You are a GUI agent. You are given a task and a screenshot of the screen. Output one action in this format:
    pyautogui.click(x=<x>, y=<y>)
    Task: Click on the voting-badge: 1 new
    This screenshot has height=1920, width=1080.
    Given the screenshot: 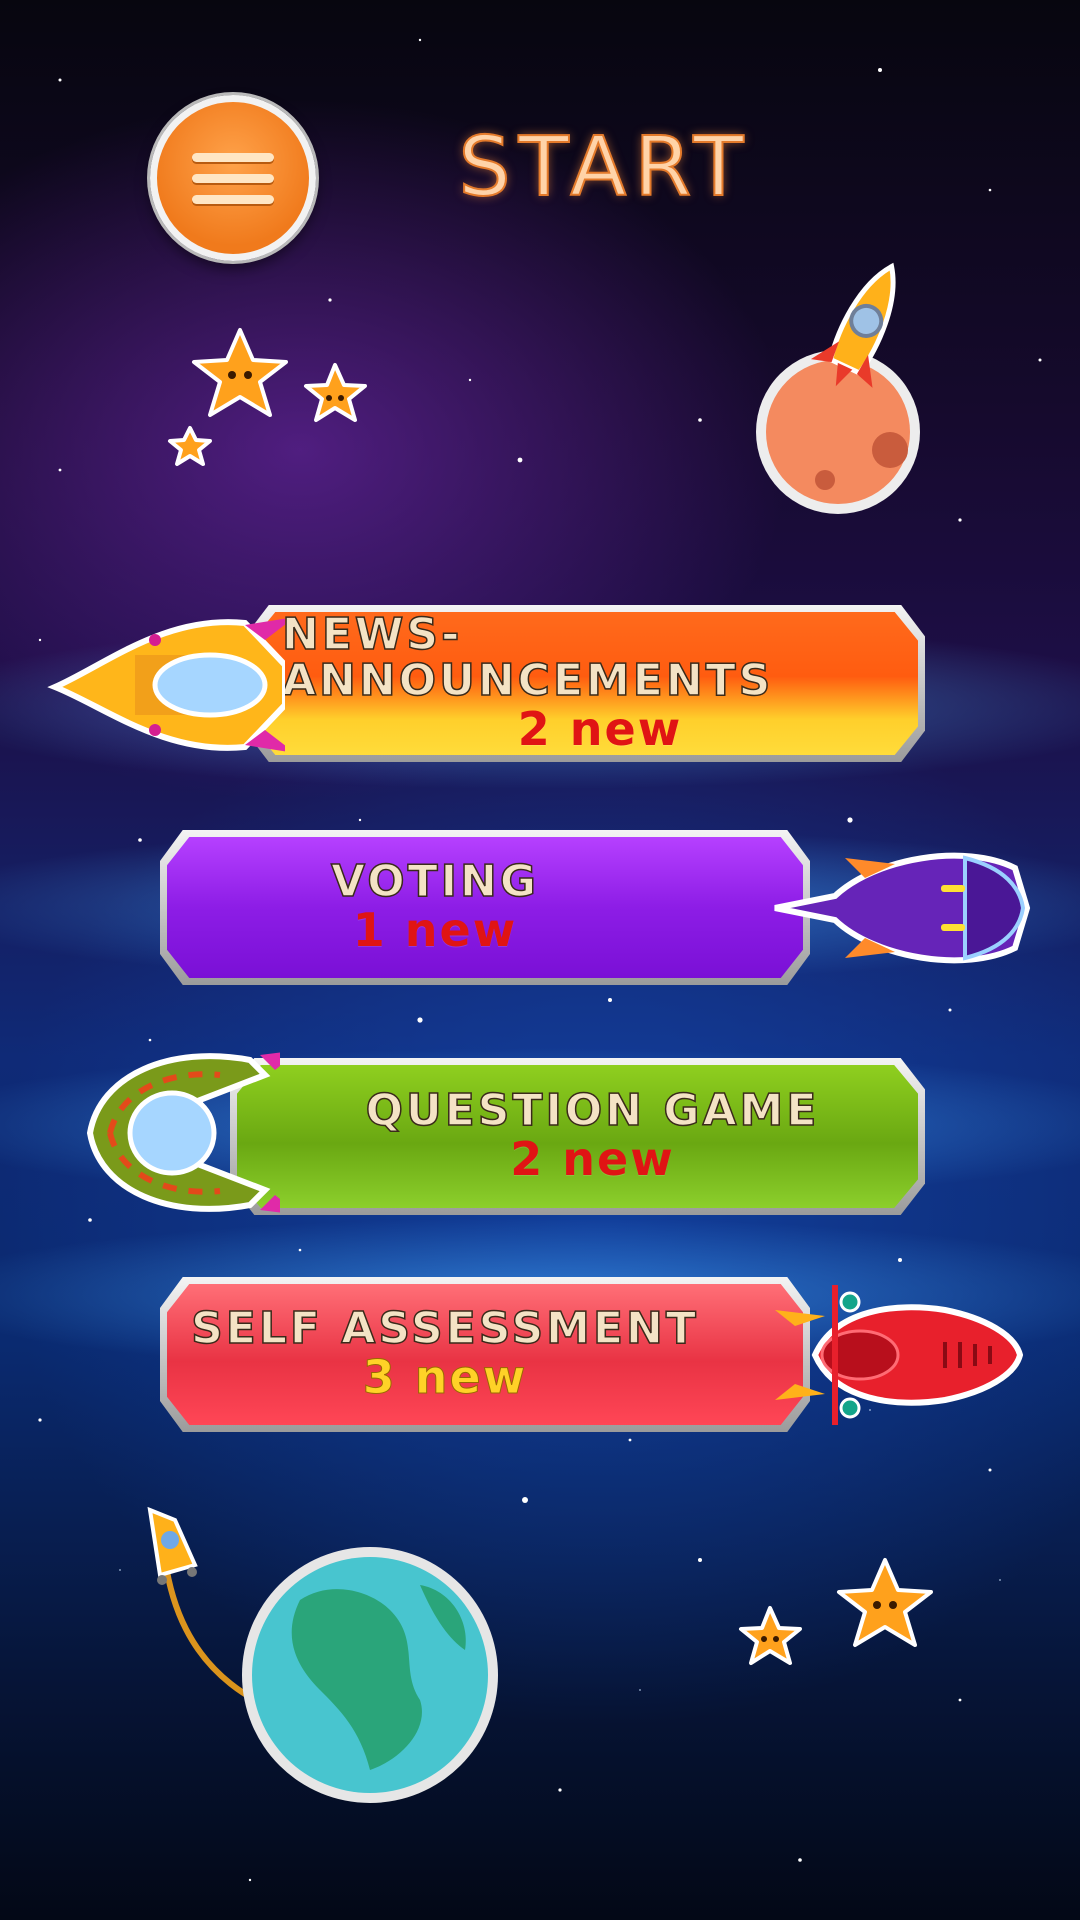 What is the action you would take?
    pyautogui.click(x=435, y=930)
    